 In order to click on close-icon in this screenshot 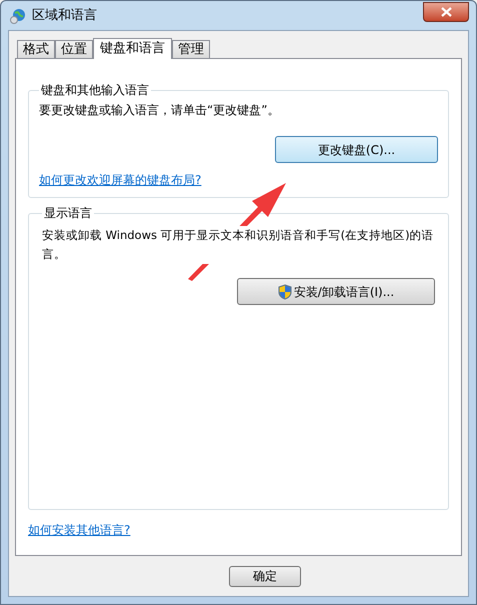, I will do `click(446, 11)`.